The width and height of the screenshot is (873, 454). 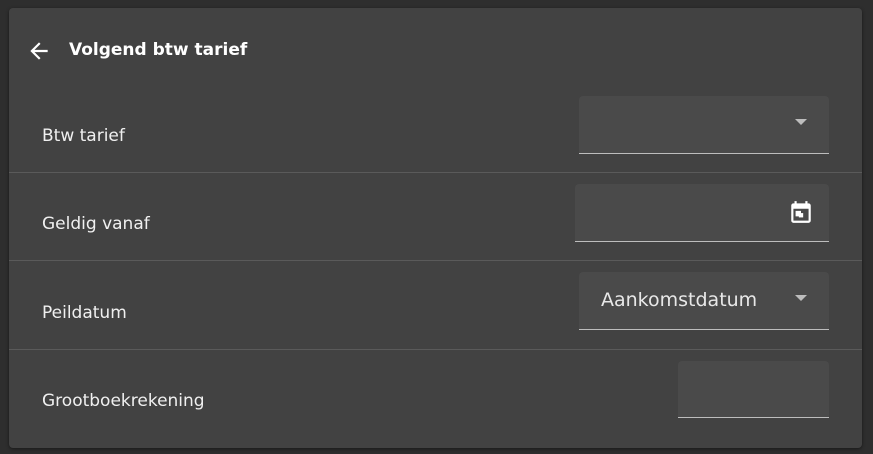 What do you see at coordinates (704, 125) in the screenshot?
I see `btw-tarief-select` at bounding box center [704, 125].